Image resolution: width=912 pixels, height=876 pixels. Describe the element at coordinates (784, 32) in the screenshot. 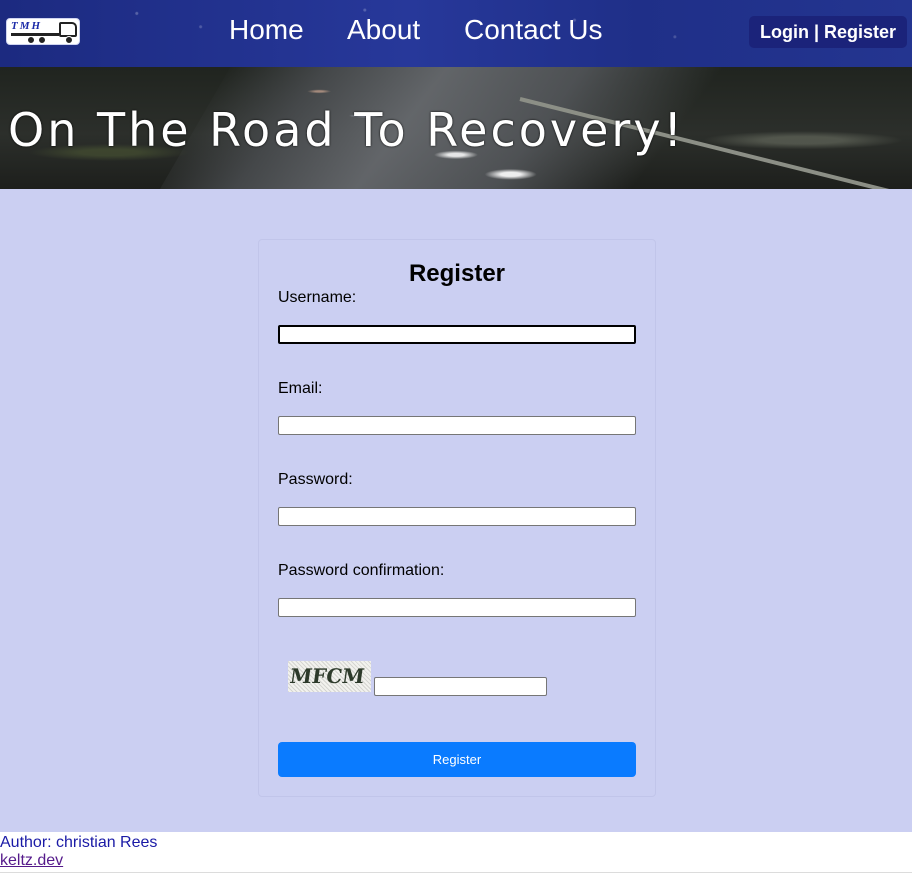

I see `login-link: Login` at that location.